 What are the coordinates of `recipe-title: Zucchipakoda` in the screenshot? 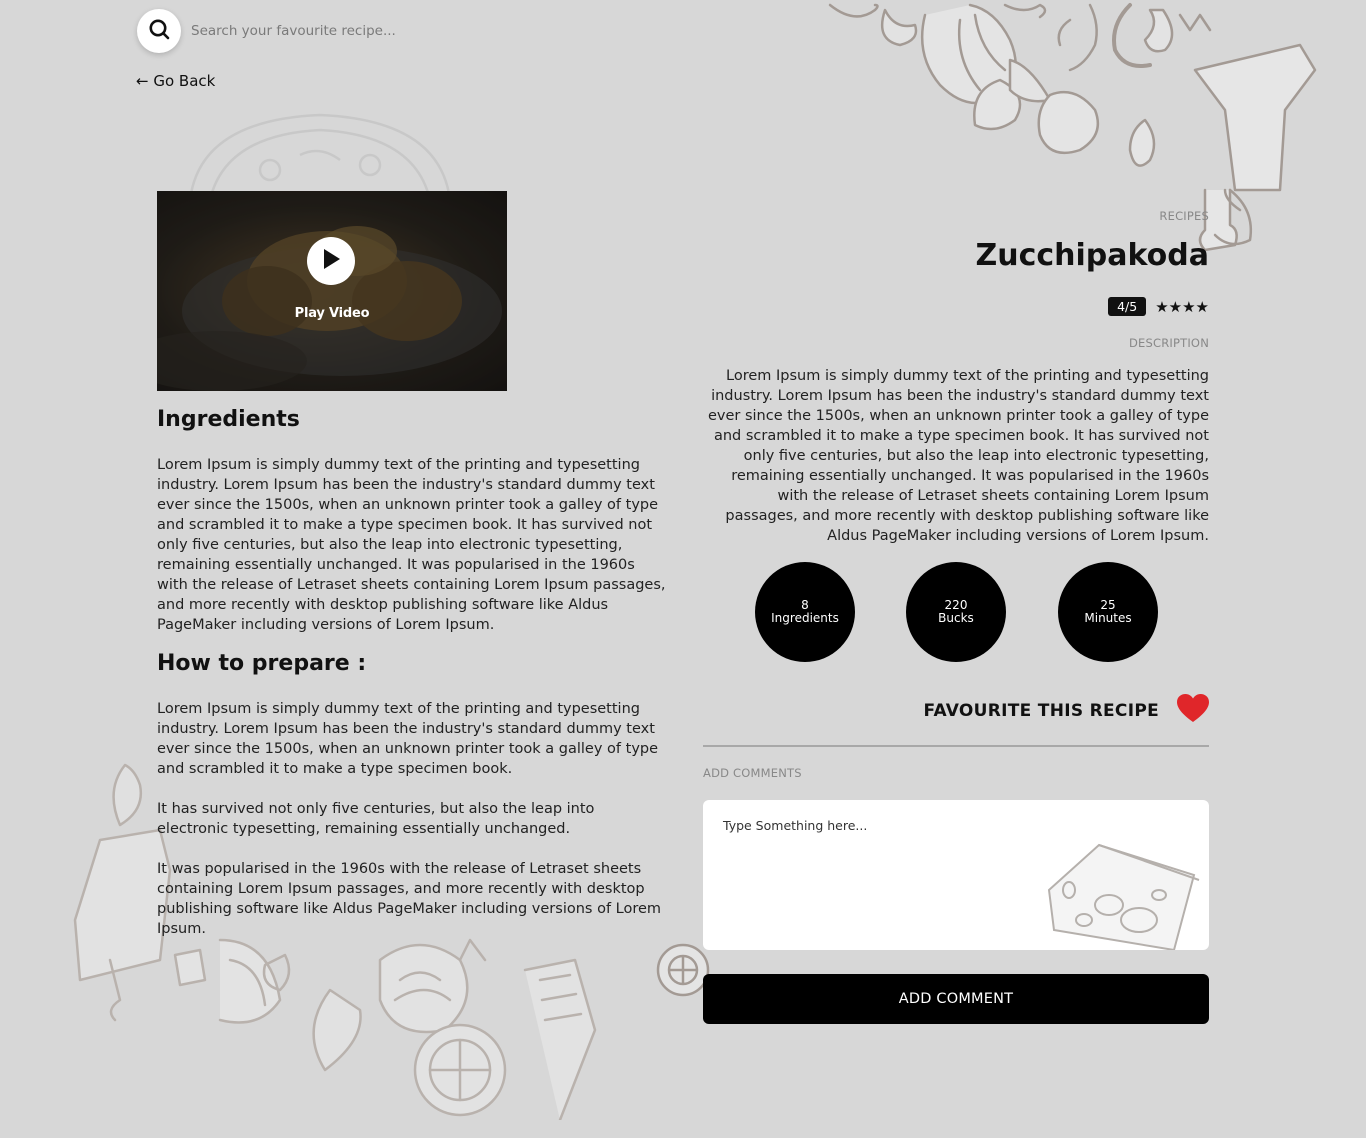 It's located at (1092, 255).